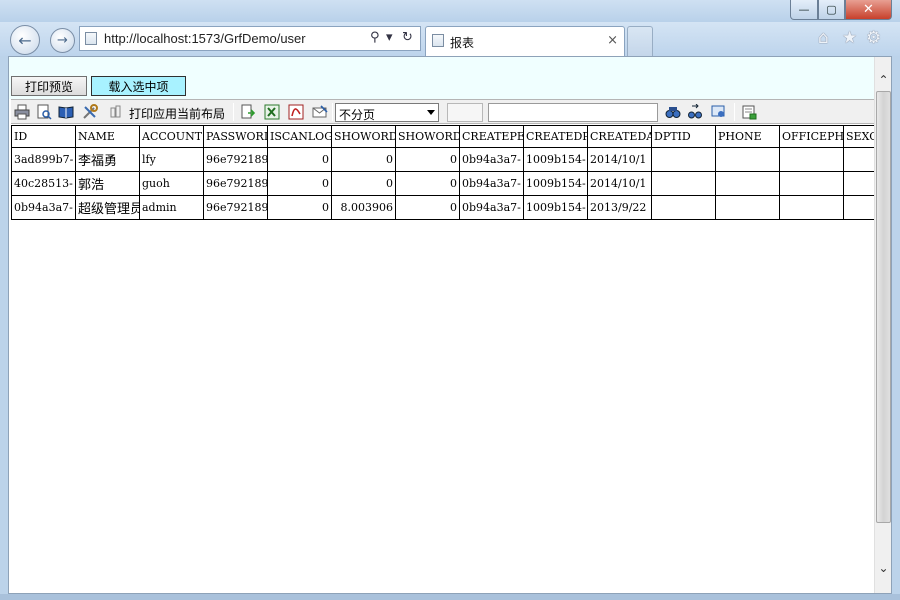 The width and height of the screenshot is (900, 600). What do you see at coordinates (320, 112) in the screenshot?
I see `mail-icon` at bounding box center [320, 112].